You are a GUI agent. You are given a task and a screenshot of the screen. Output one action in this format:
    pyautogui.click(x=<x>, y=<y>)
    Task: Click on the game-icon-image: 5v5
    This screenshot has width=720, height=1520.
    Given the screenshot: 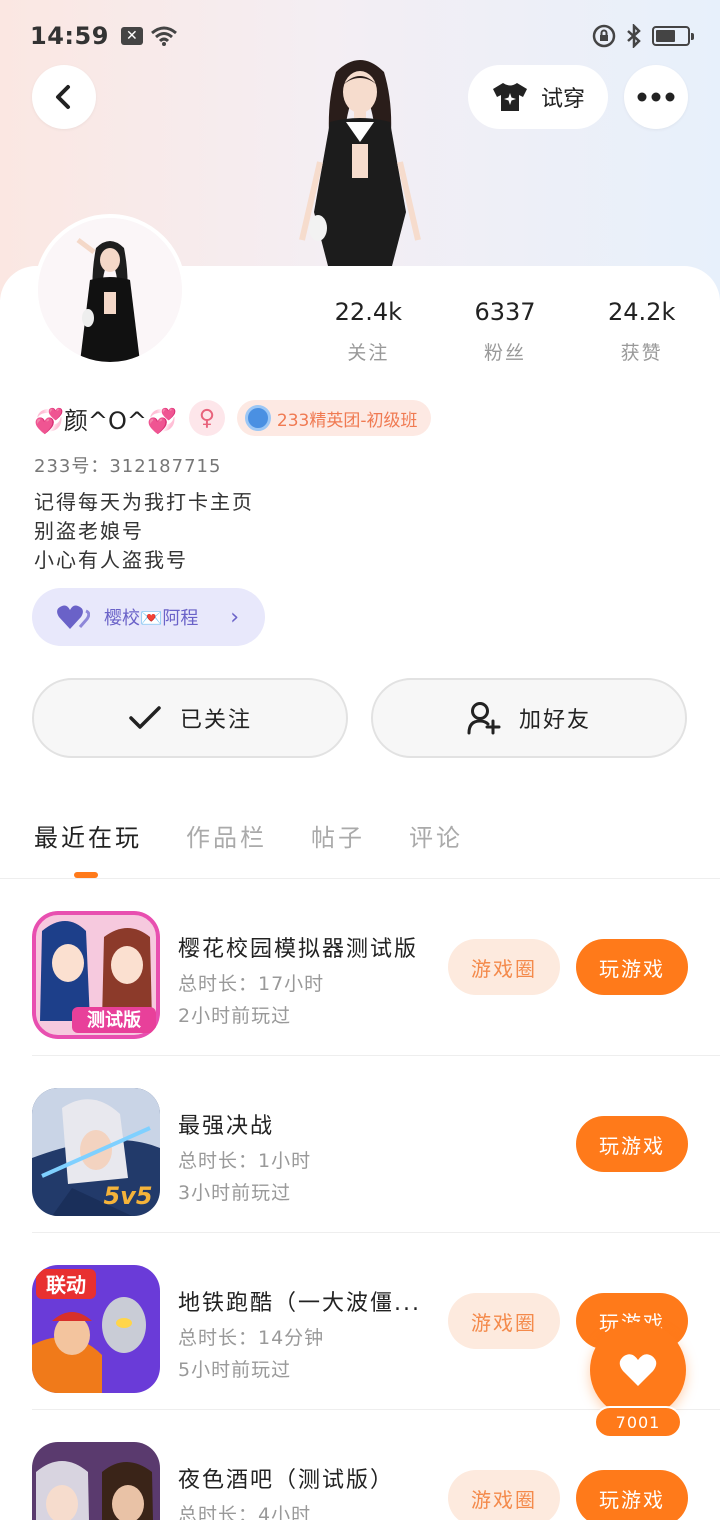 What is the action you would take?
    pyautogui.click(x=96, y=1152)
    